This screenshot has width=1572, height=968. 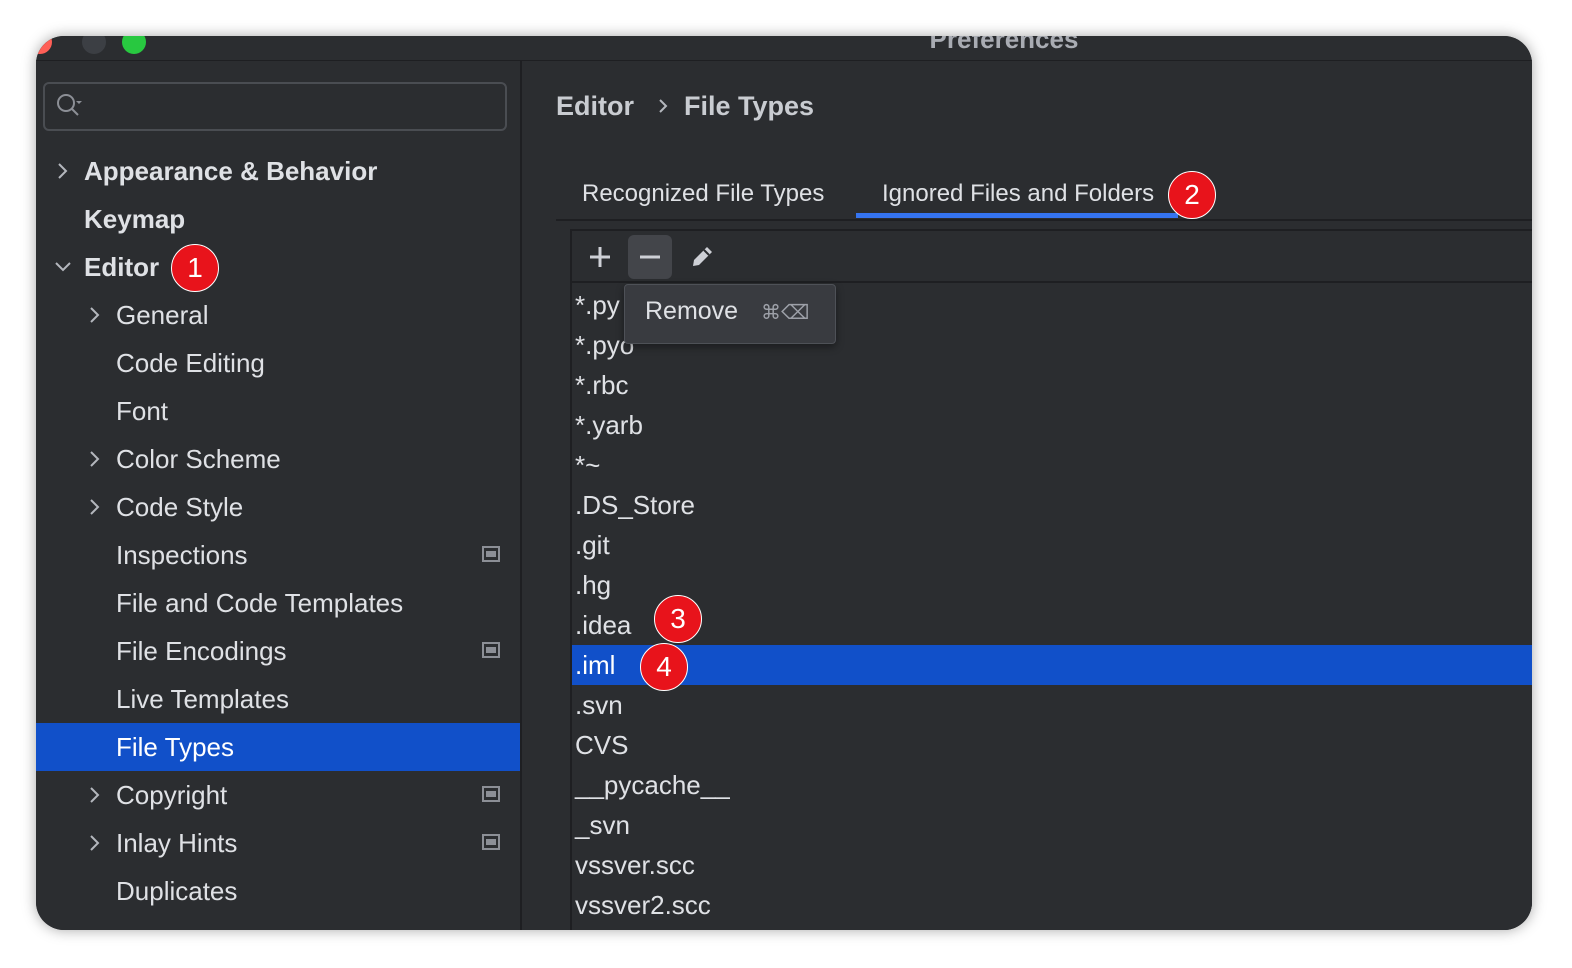 I want to click on tab-ignored-files-folders: Ignored Files and Folders, so click(x=1018, y=193).